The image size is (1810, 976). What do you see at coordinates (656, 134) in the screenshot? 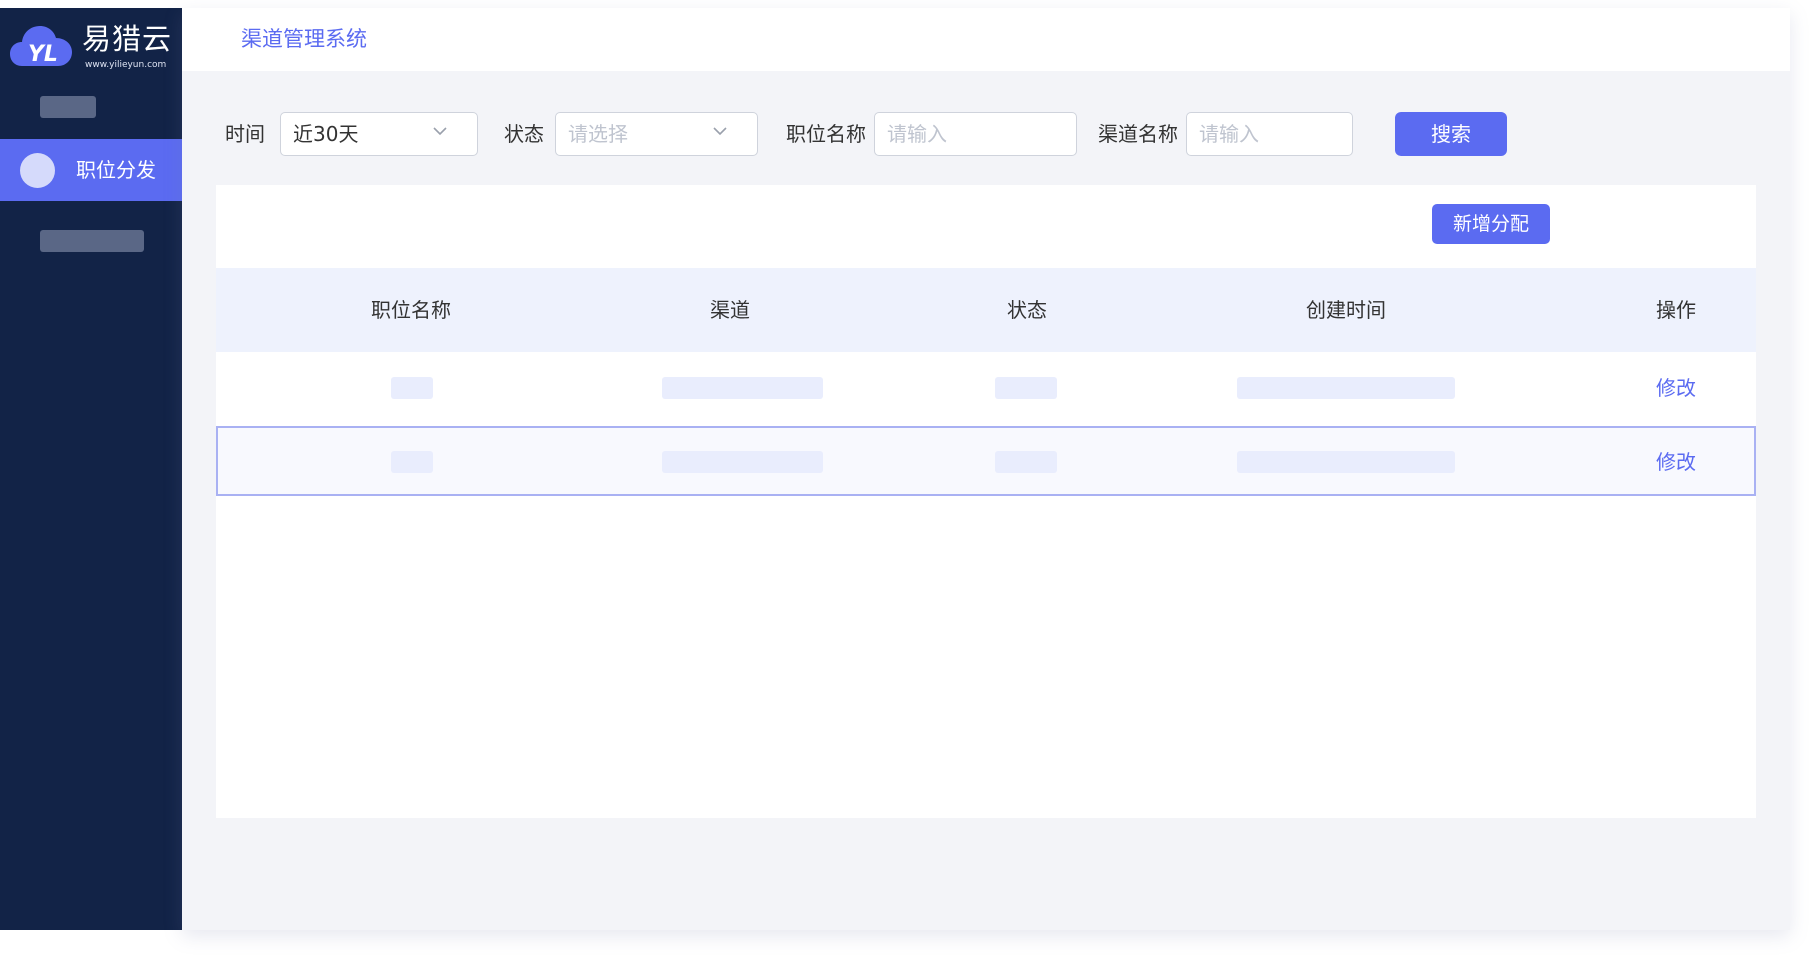
I see `status-select: 请选择` at bounding box center [656, 134].